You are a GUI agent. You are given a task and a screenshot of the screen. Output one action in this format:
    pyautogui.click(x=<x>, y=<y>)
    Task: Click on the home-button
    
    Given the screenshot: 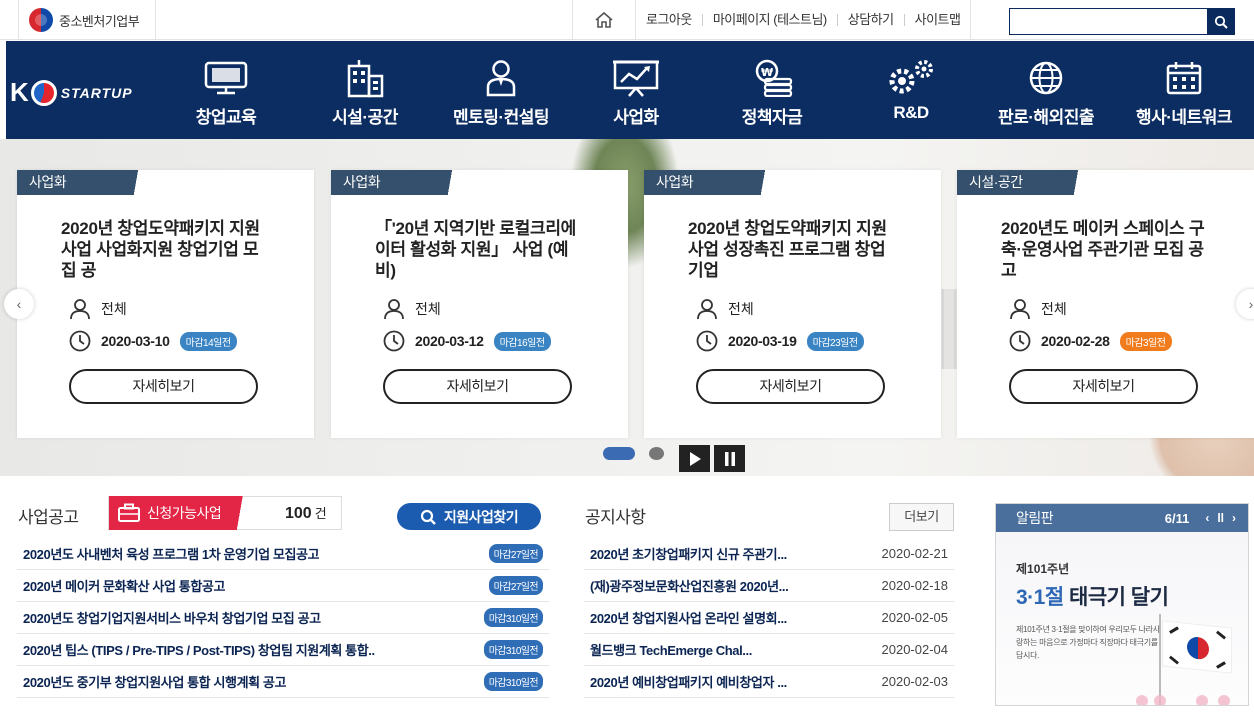 What is the action you would take?
    pyautogui.click(x=604, y=20)
    